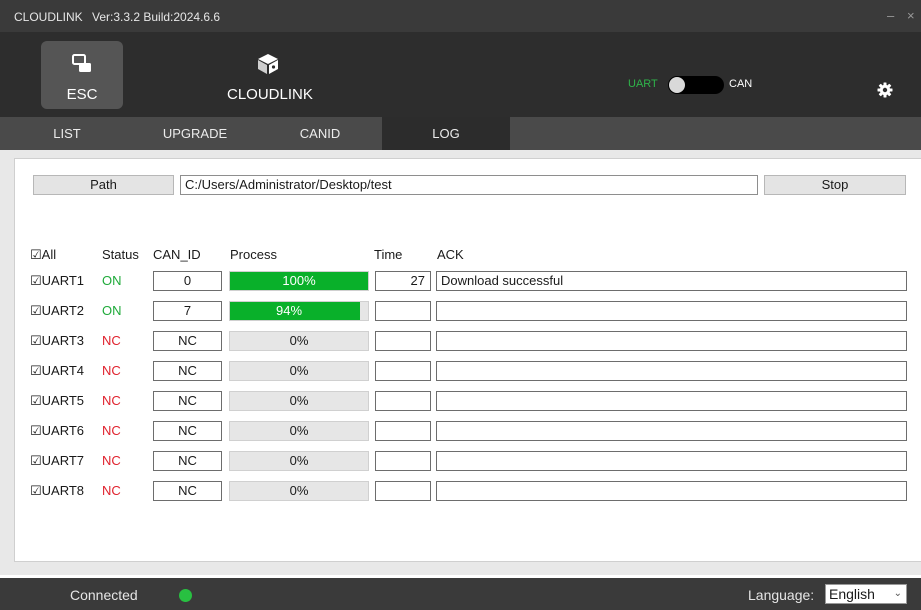 This screenshot has width=921, height=610. I want to click on title-bar: CLOUDLINK Ver:3.3.2 Build:2024.6.6 – ×, so click(460, 16).